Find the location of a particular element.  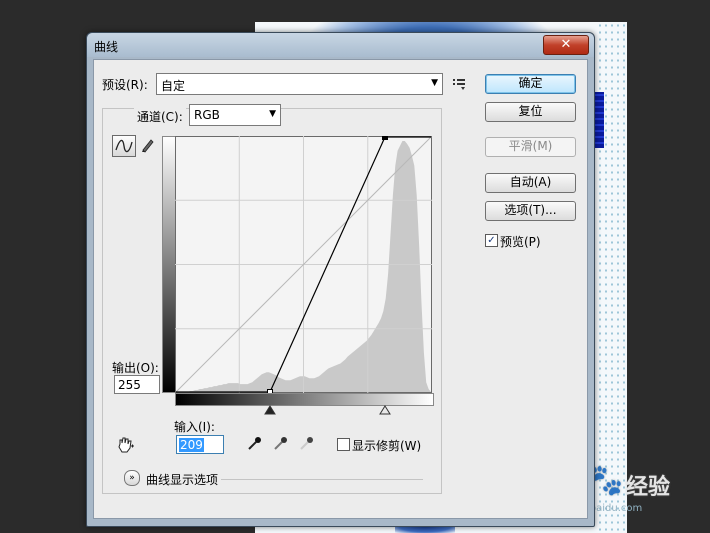

channel-label: 通道(C): is located at coordinates (160, 116).